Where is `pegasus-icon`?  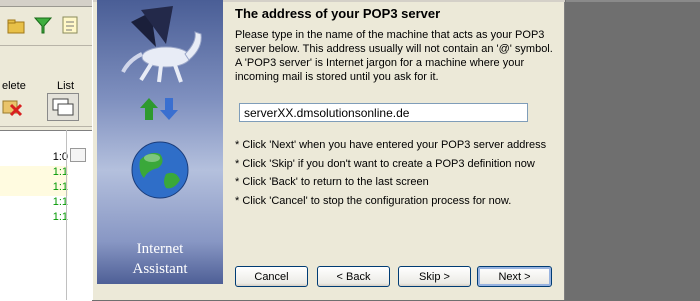 pegasus-icon is located at coordinates (161, 44).